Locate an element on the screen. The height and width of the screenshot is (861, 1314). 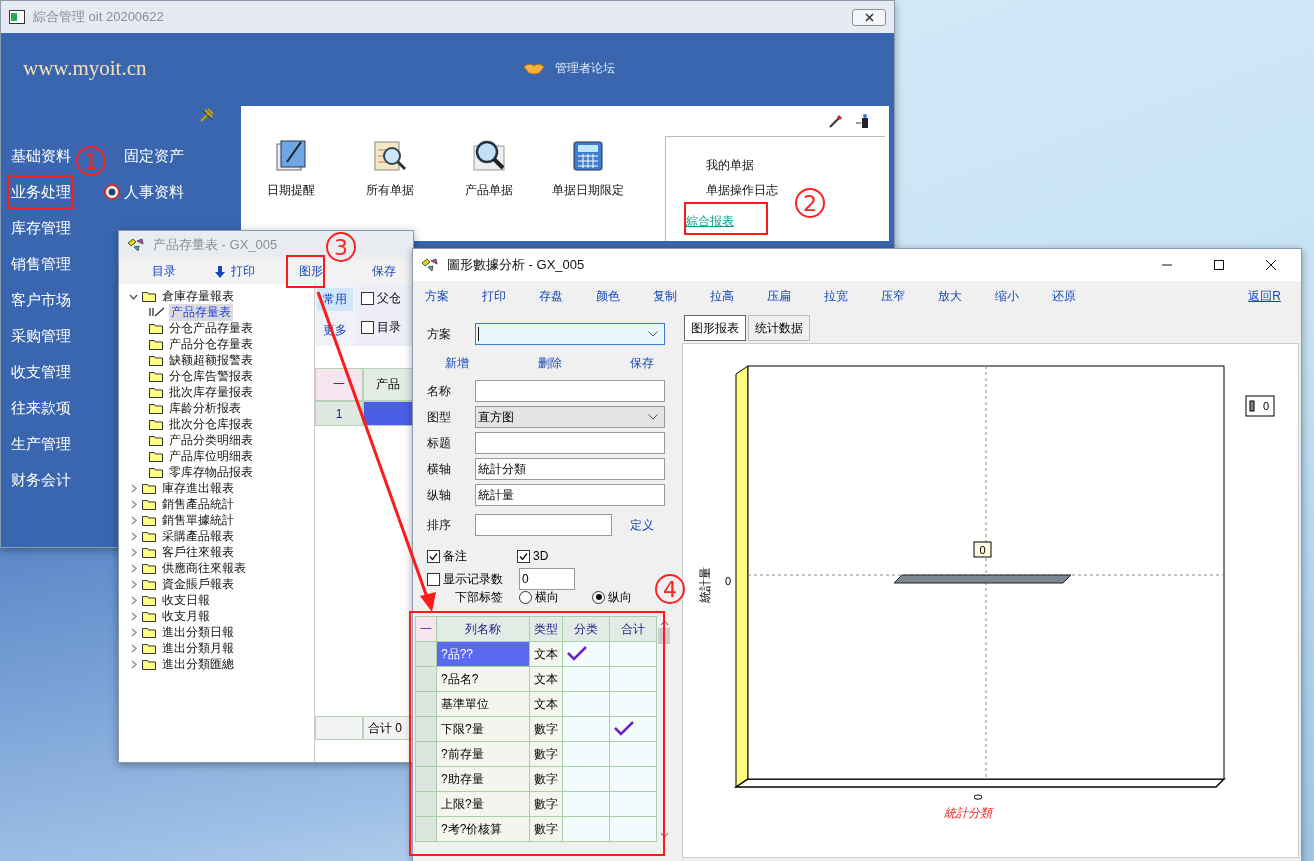
tree-item: 缺额超额报警表 is located at coordinates (211, 360).